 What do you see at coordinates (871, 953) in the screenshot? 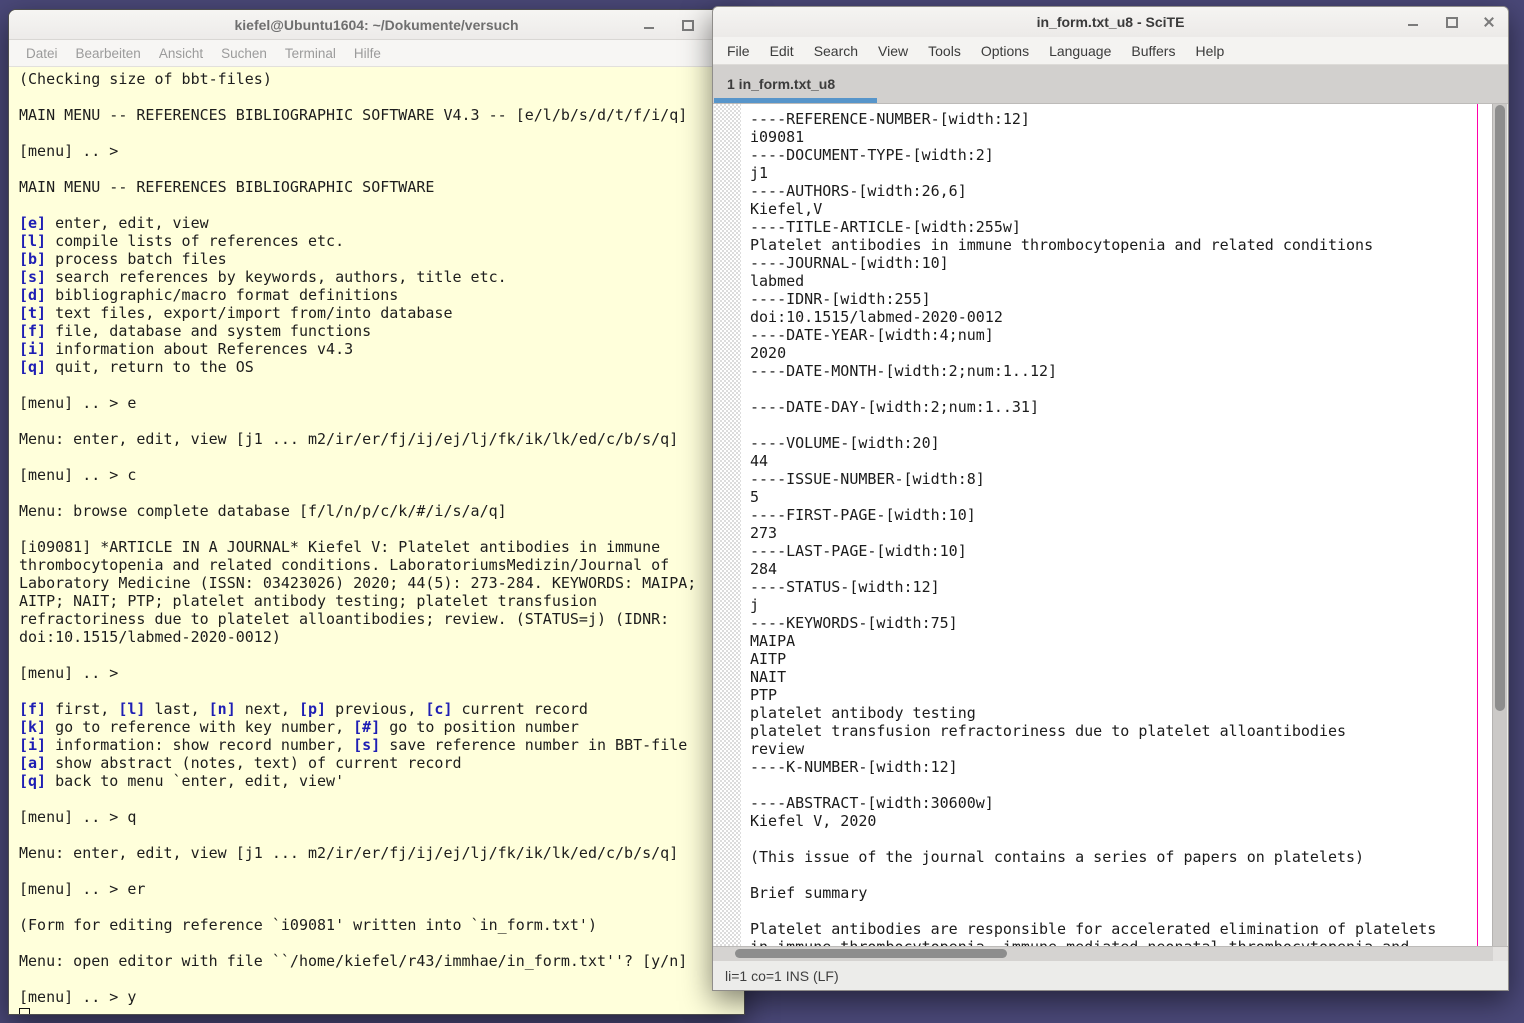
I see `horizontal-scrollbar-thumb` at bounding box center [871, 953].